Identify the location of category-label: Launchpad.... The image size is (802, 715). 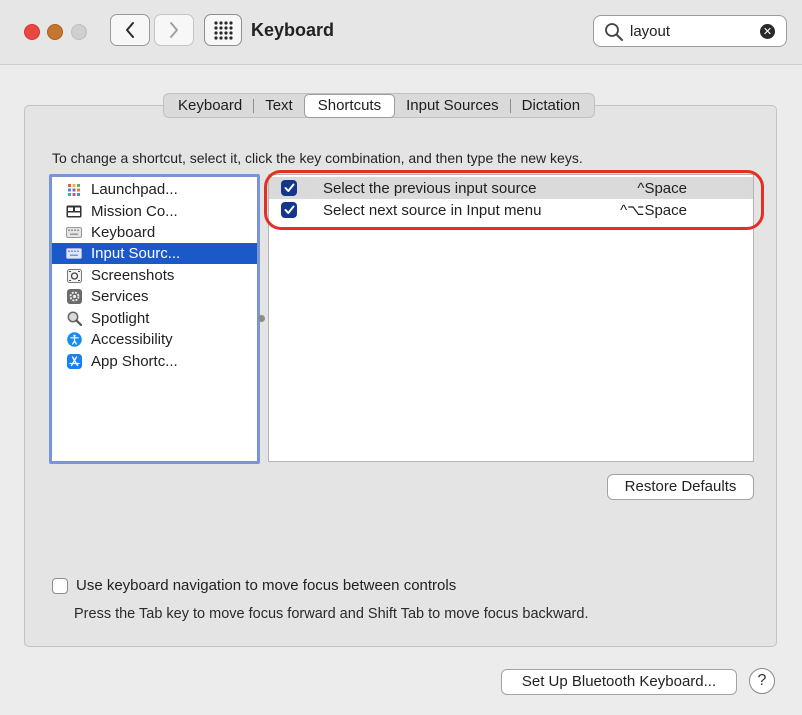
(134, 189).